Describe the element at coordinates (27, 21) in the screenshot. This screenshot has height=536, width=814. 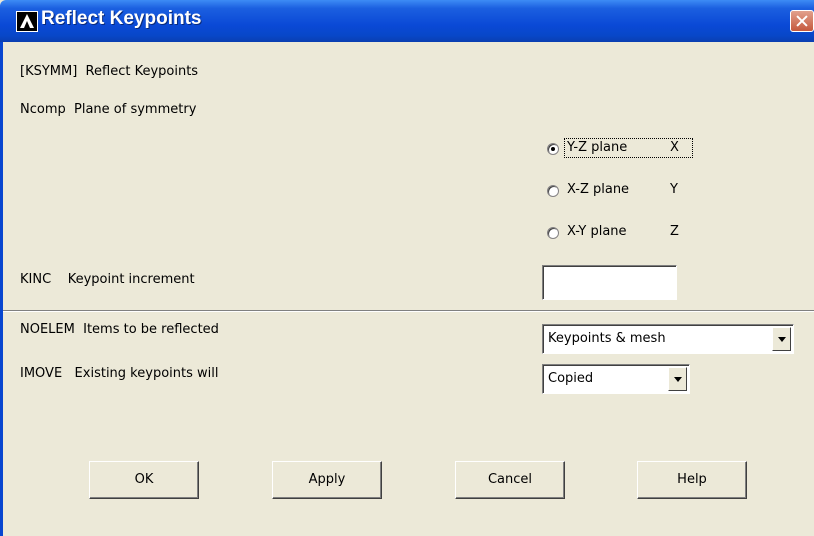
I see `ansys-logo-icon` at that location.